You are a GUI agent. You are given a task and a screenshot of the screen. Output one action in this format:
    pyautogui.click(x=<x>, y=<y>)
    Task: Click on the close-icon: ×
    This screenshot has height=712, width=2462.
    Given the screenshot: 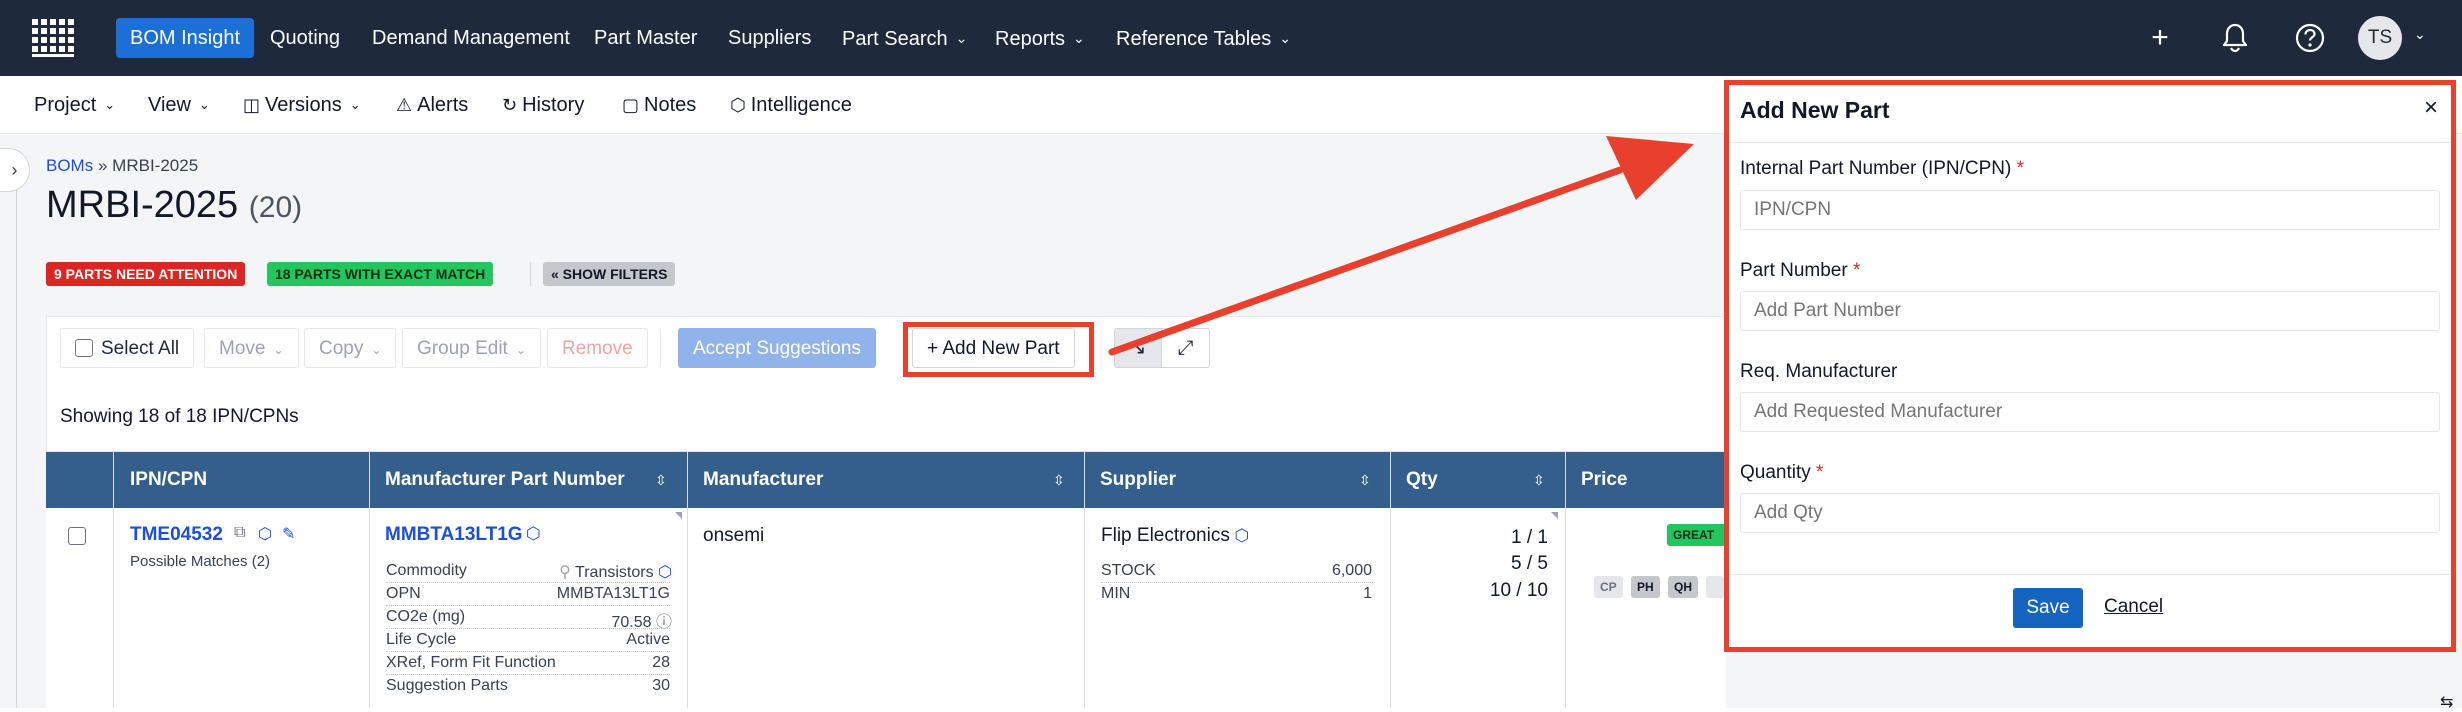 What is the action you would take?
    pyautogui.click(x=2431, y=108)
    